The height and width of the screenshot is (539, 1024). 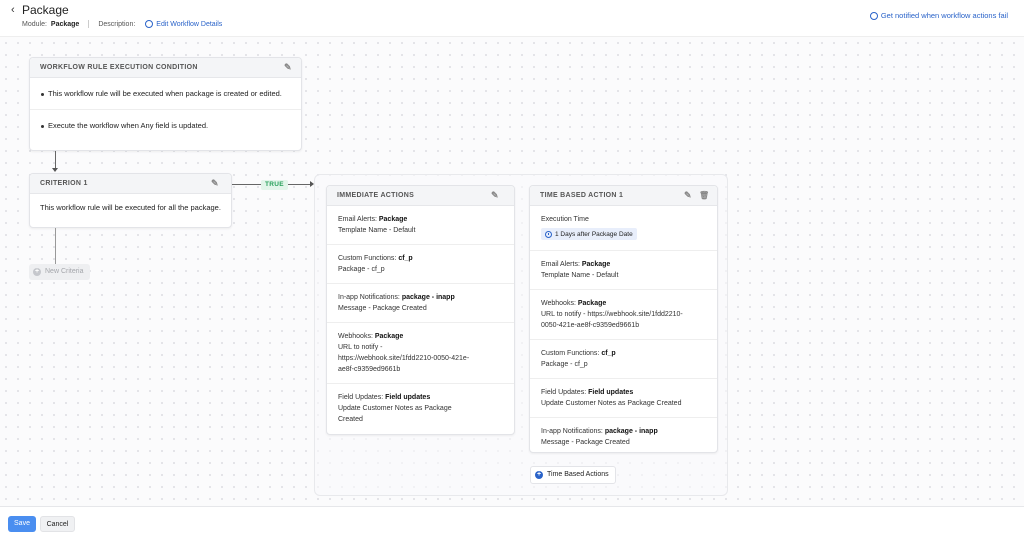 I want to click on time-based-actions-label: Time Based Actions, so click(x=578, y=474).